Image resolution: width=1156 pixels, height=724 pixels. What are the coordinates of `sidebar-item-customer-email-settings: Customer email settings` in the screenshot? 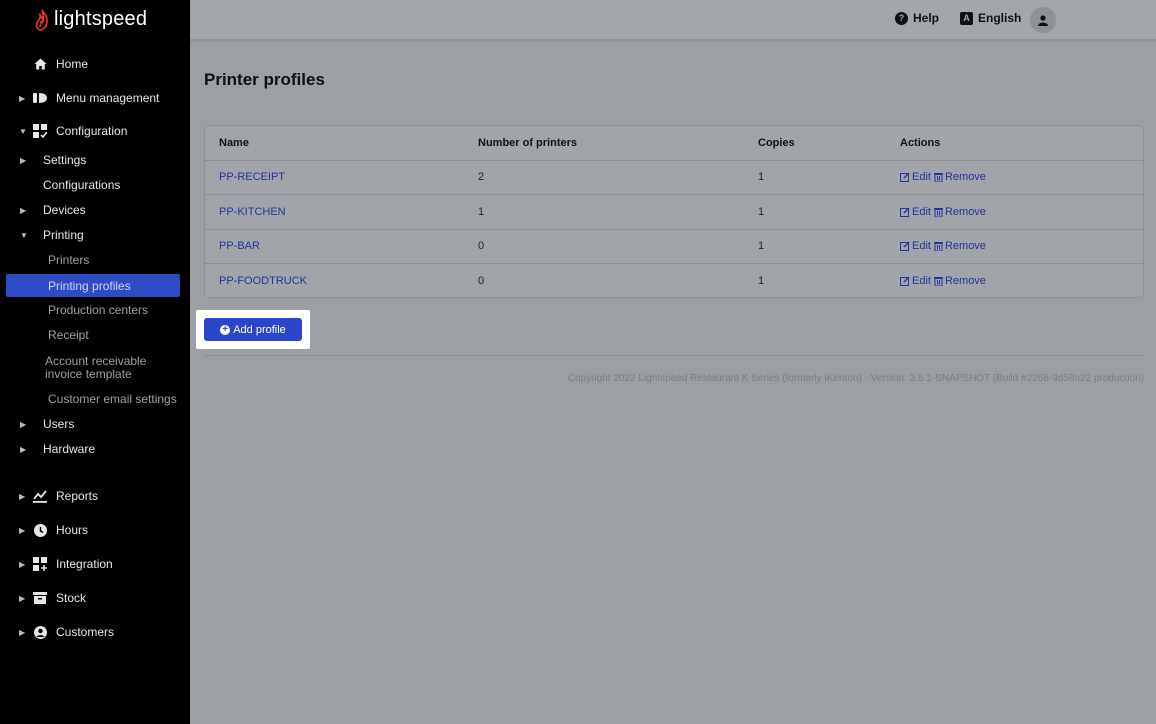 It's located at (95, 399).